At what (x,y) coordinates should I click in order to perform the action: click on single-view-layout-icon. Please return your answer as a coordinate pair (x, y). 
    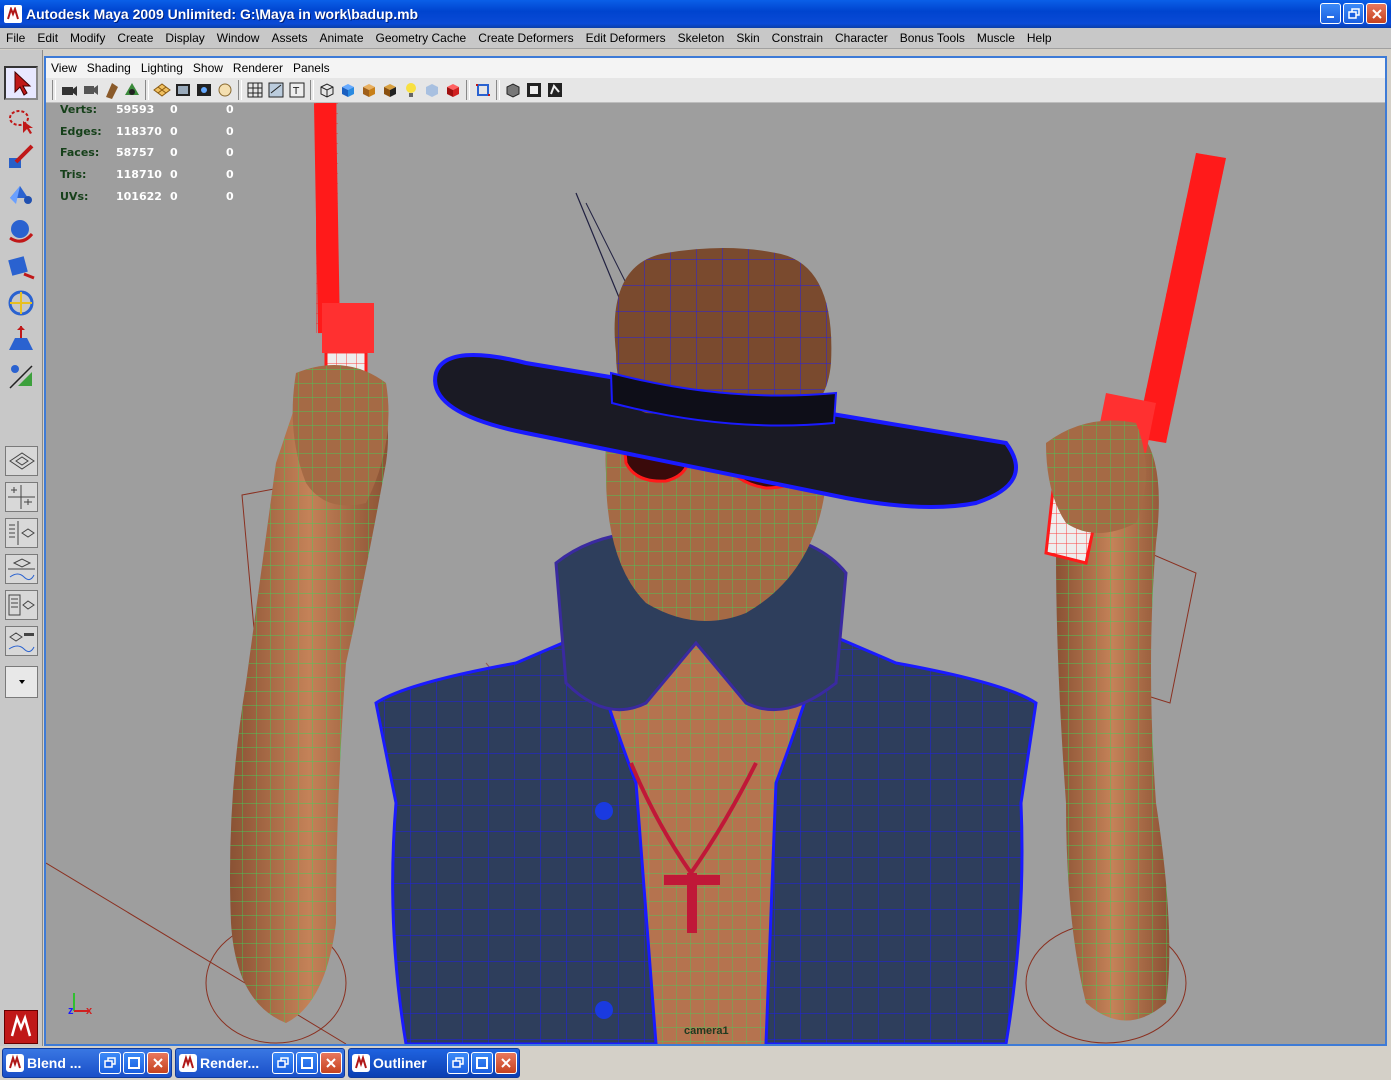
    Looking at the image, I should click on (22, 461).